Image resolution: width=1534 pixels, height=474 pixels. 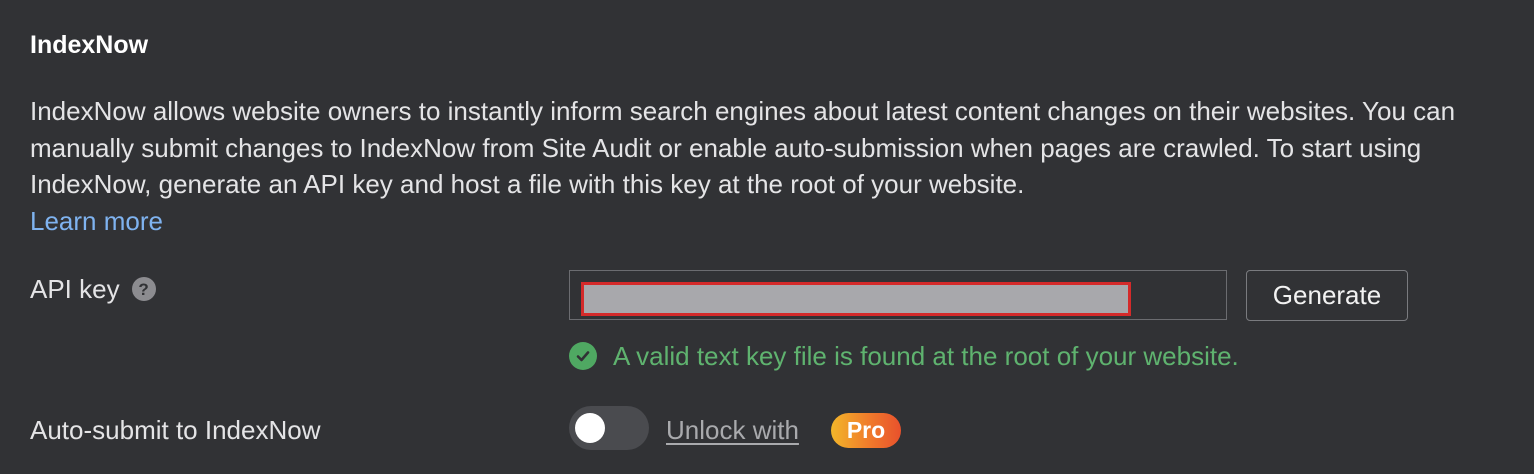 What do you see at coordinates (143, 289) in the screenshot?
I see `question-circle-icon: ?` at bounding box center [143, 289].